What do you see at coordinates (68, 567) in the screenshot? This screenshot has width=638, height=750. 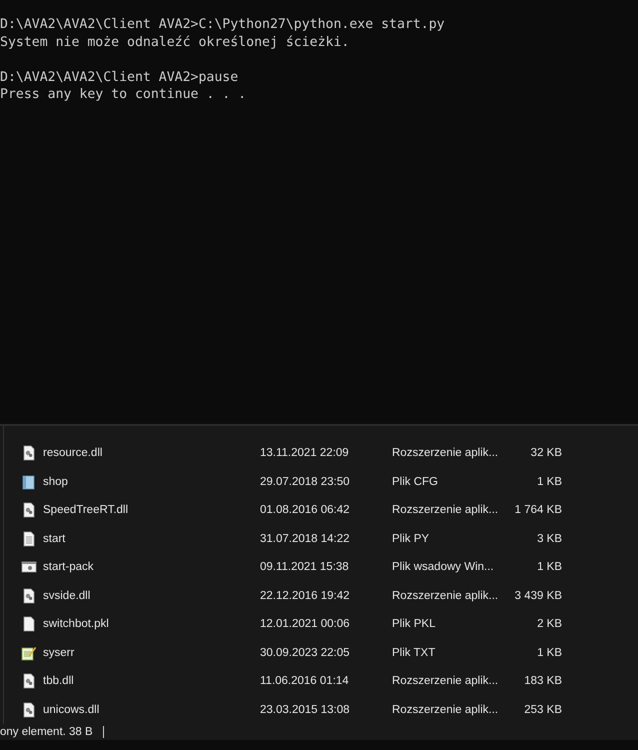 I see `file-name: start-pack` at bounding box center [68, 567].